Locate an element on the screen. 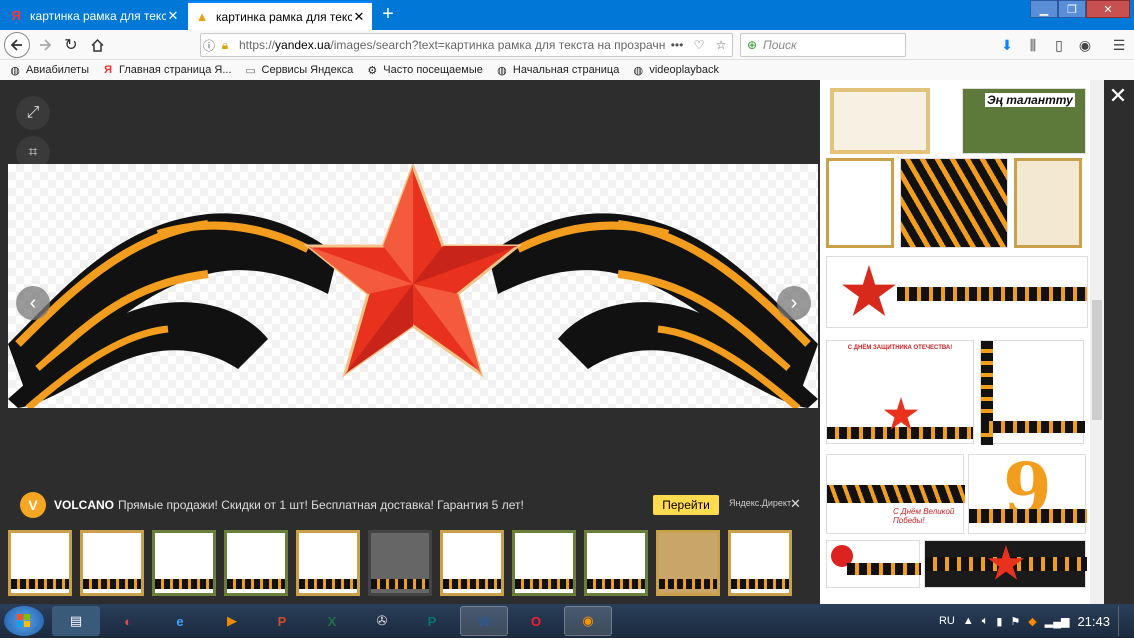 This screenshot has height=641, width=1134. reload-button: ↻ is located at coordinates (71, 45).